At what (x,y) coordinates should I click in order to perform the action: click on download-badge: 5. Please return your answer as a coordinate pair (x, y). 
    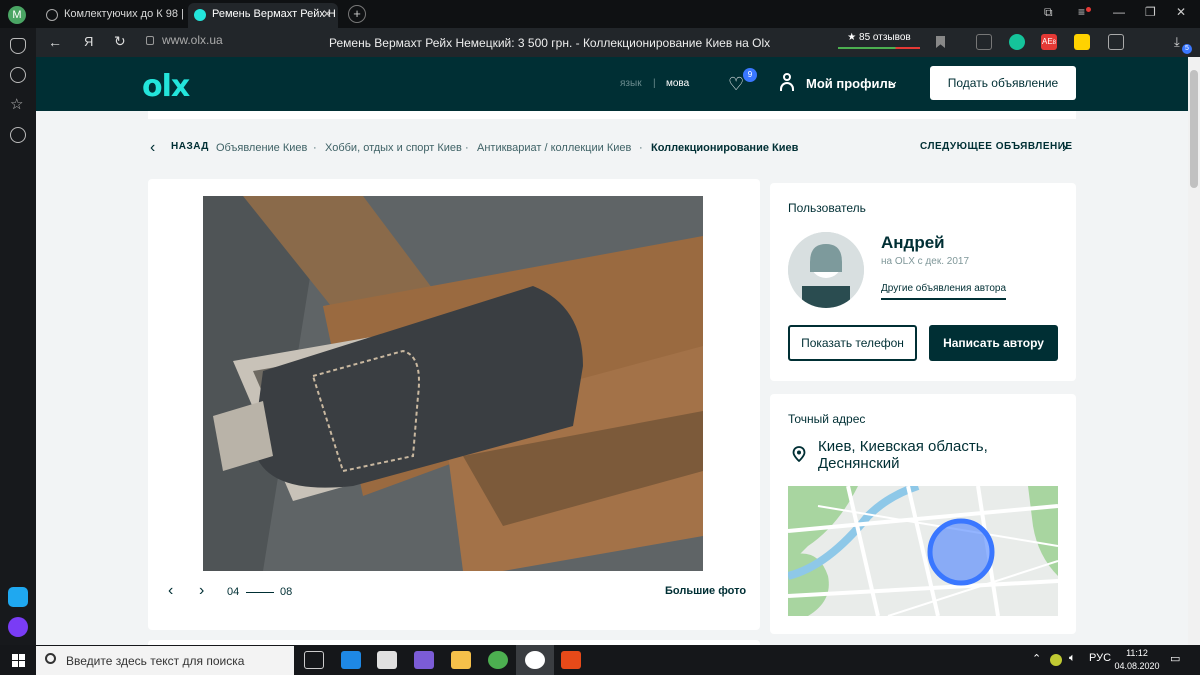
    Looking at the image, I should click on (1187, 49).